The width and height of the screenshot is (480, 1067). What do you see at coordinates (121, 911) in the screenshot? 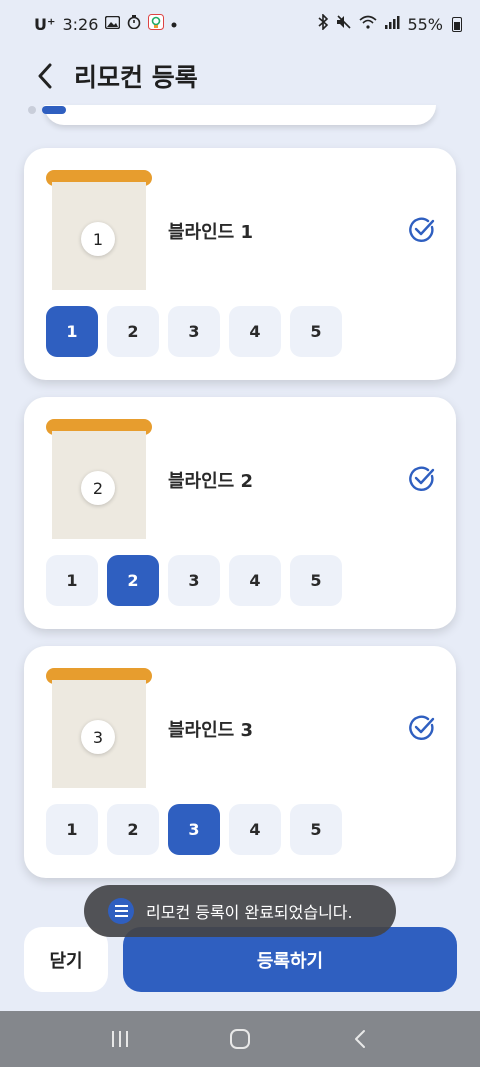
I see `list-icon` at bounding box center [121, 911].